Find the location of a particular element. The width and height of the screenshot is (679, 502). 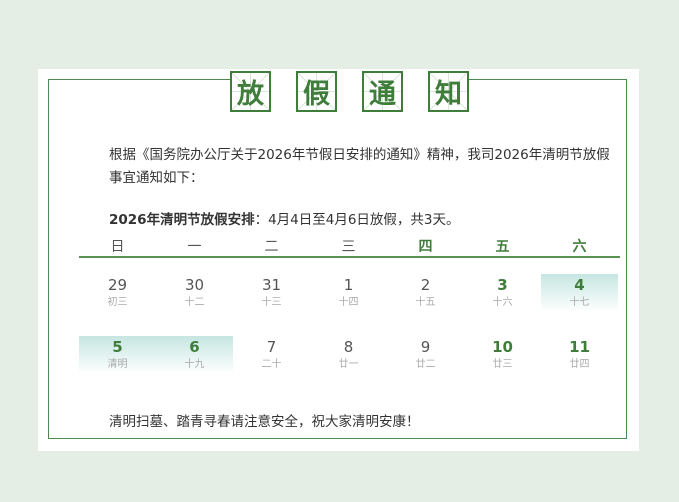

lunar-date: 十三 is located at coordinates (271, 302).